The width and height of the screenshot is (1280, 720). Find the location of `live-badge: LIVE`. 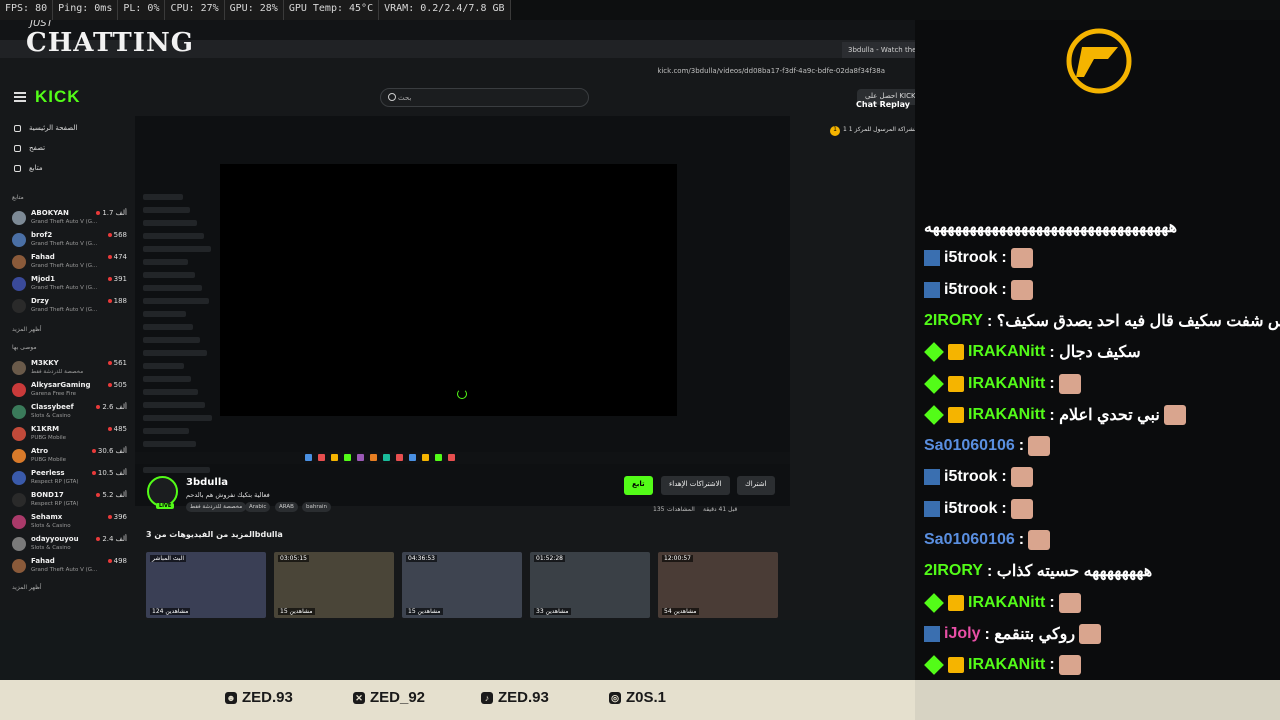

live-badge: LIVE is located at coordinates (165, 506).